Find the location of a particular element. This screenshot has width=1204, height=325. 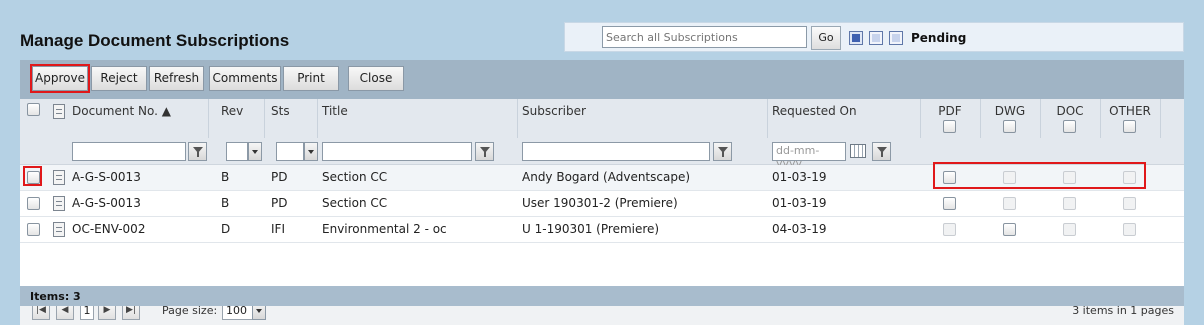

col-dwg: DWG is located at coordinates (1010, 111).